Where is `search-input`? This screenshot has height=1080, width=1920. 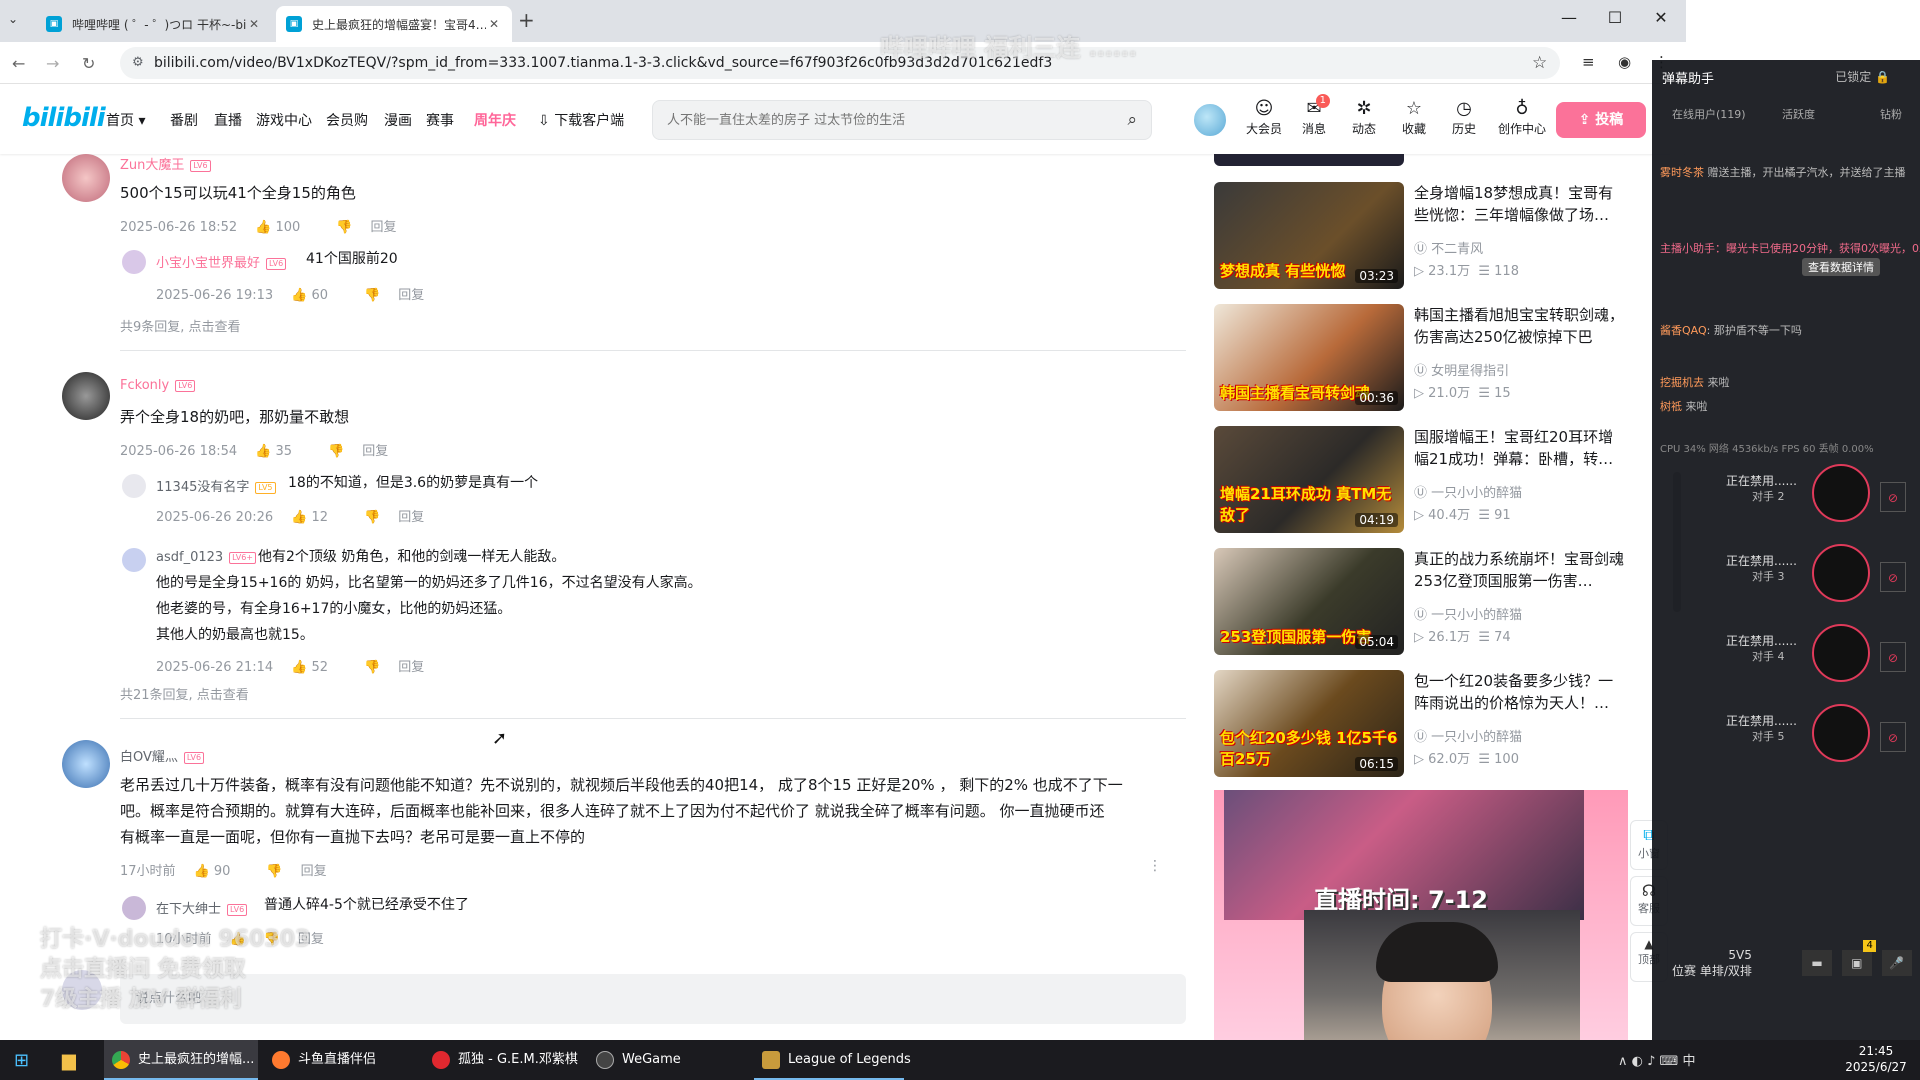 search-input is located at coordinates (873, 120).